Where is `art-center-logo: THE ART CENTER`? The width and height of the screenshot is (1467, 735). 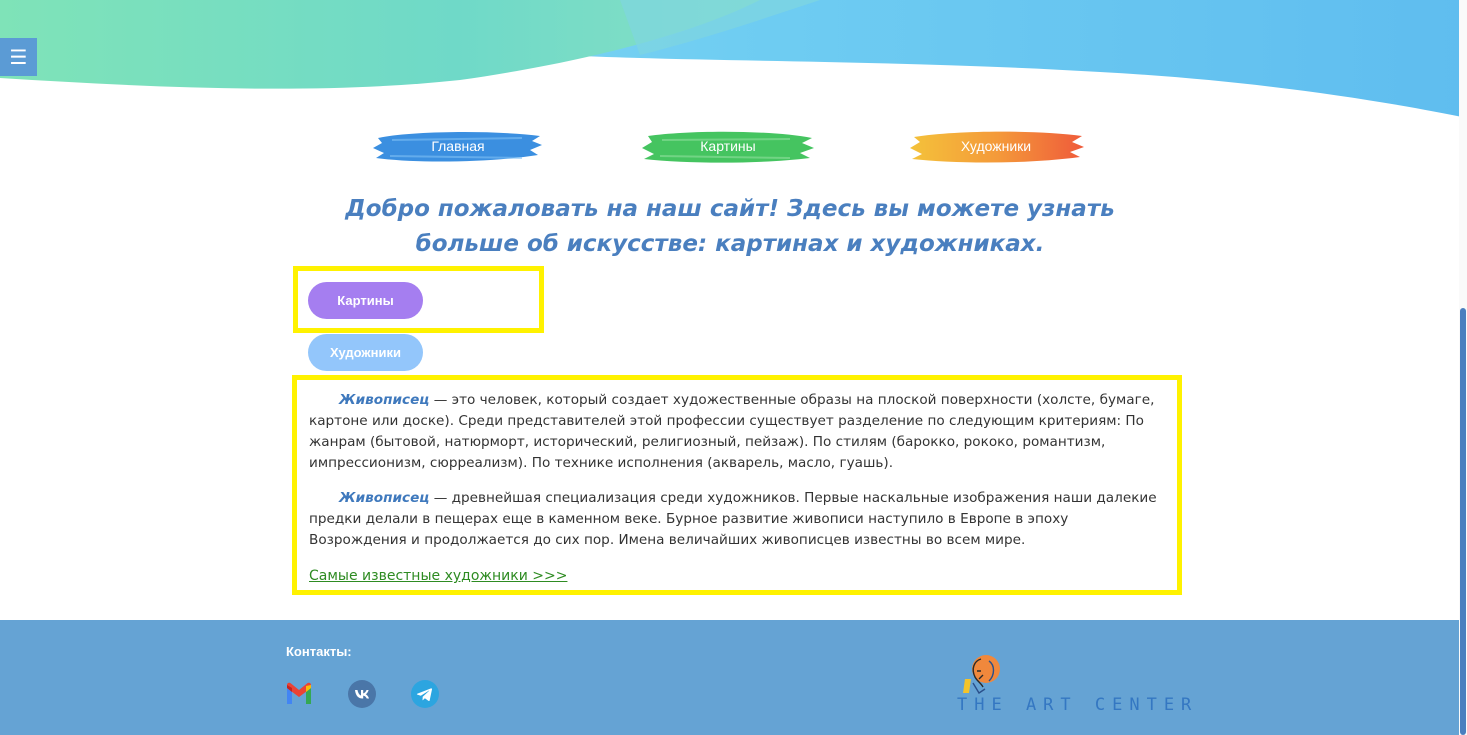 art-center-logo: THE ART CENTER is located at coordinates (1075, 688).